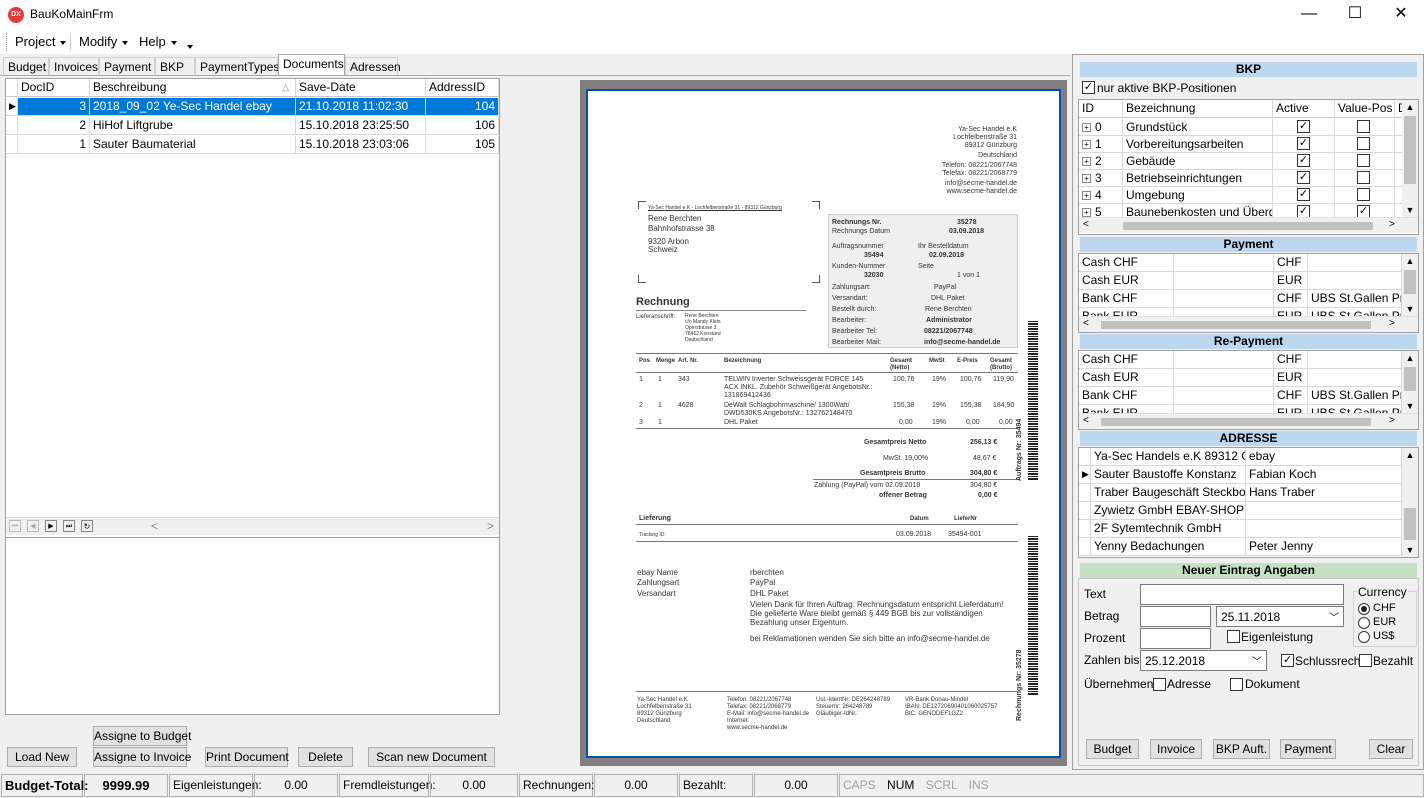 This screenshot has height=798, width=1424. What do you see at coordinates (26, 66) in the screenshot?
I see `tab-budget: Budget` at bounding box center [26, 66].